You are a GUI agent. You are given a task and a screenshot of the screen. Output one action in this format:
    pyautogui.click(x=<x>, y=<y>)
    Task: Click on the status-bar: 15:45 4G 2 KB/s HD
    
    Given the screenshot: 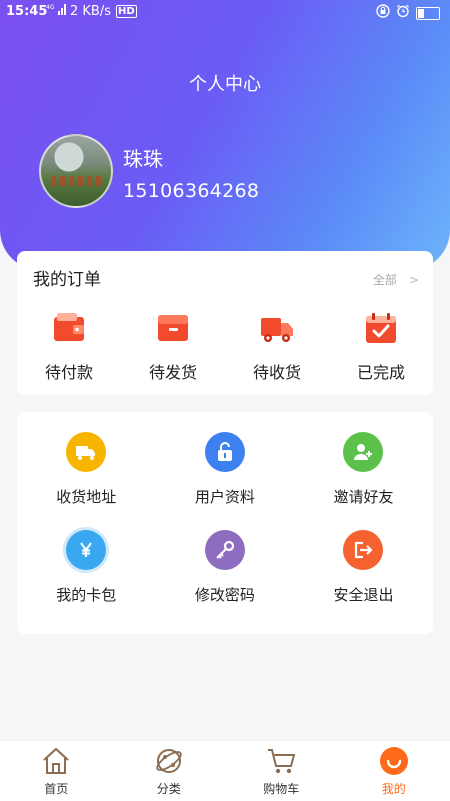 What is the action you would take?
    pyautogui.click(x=225, y=13)
    